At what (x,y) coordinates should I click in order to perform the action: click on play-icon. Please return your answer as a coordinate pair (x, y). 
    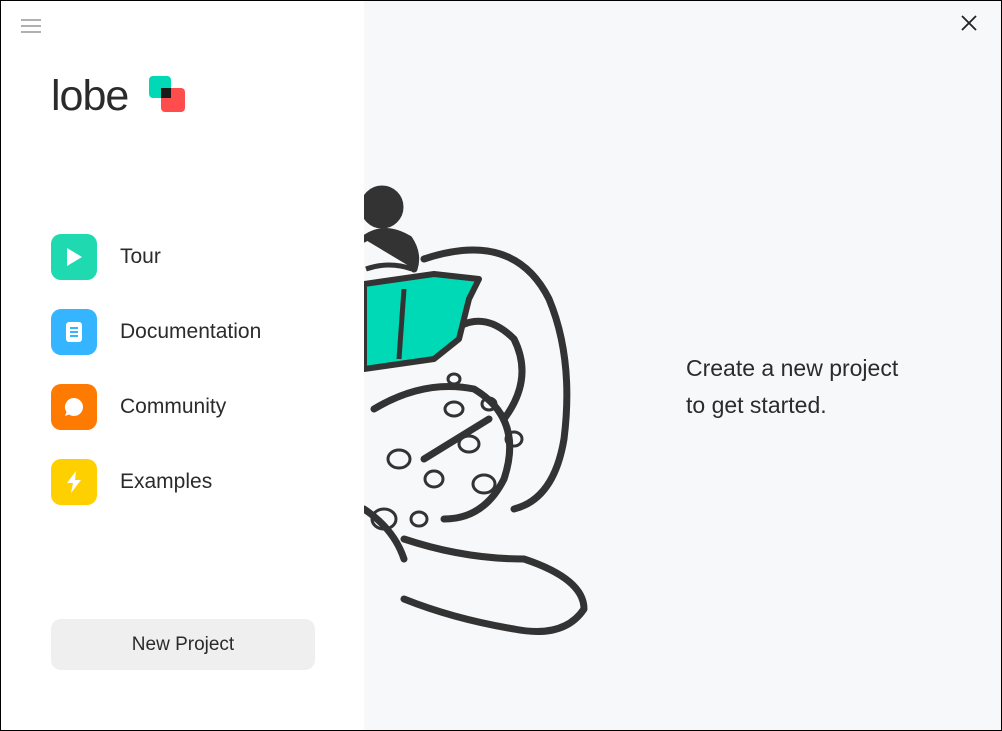
    Looking at the image, I should click on (74, 257).